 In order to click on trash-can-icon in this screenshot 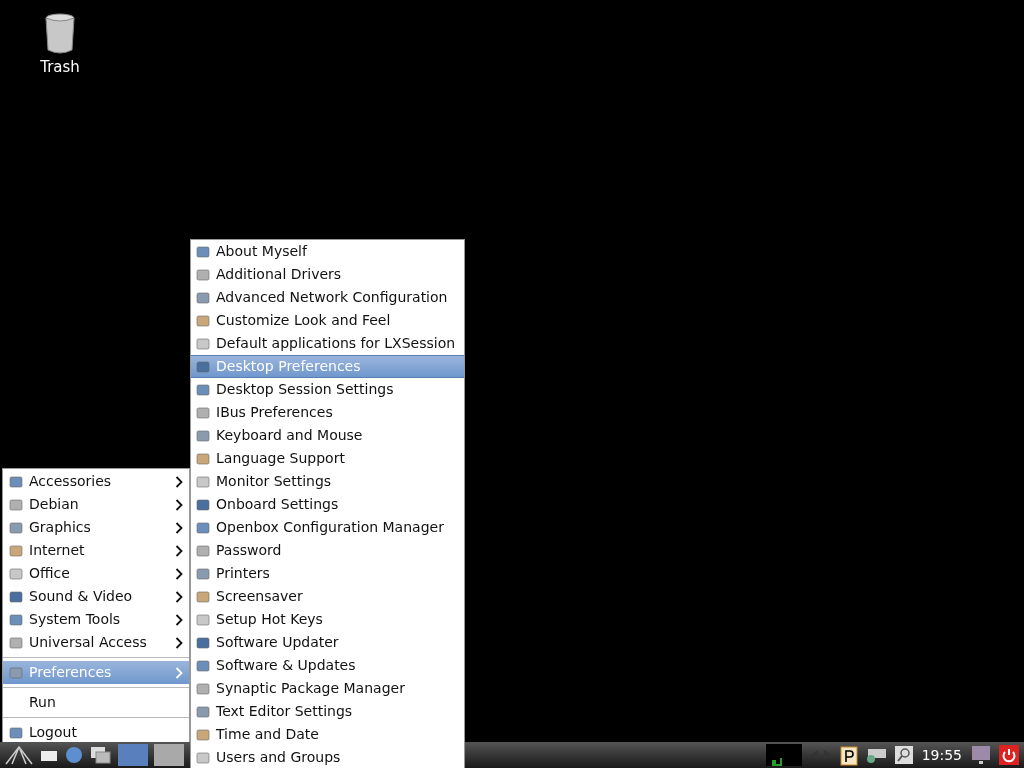, I will do `click(60, 33)`.